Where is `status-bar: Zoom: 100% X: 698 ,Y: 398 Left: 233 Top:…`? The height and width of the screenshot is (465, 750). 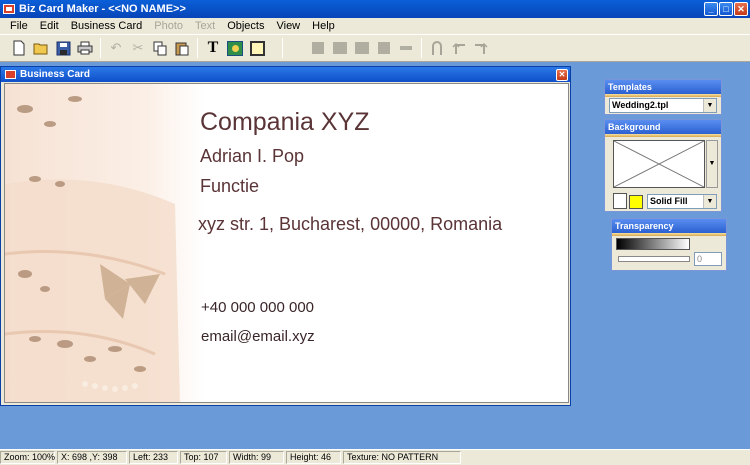 status-bar: Zoom: 100% X: 698 ,Y: 398 Left: 233 Top:… is located at coordinates (375, 457).